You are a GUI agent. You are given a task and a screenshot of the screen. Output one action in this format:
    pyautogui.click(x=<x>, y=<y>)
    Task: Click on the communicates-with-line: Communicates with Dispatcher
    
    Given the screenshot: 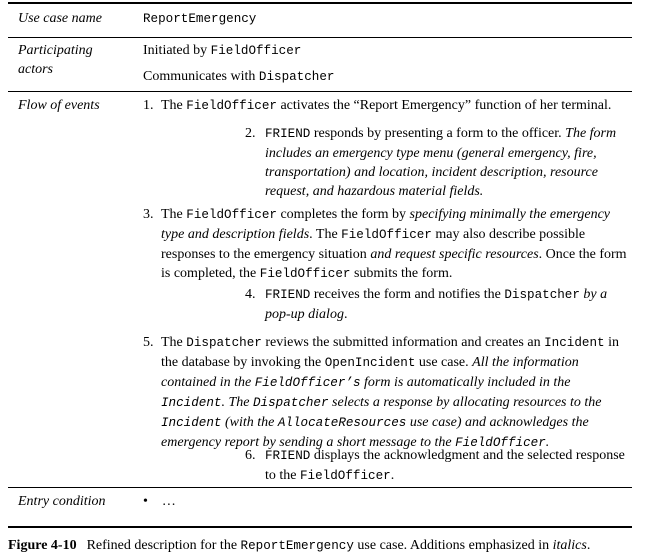 What is the action you would take?
    pyautogui.click(x=238, y=77)
    